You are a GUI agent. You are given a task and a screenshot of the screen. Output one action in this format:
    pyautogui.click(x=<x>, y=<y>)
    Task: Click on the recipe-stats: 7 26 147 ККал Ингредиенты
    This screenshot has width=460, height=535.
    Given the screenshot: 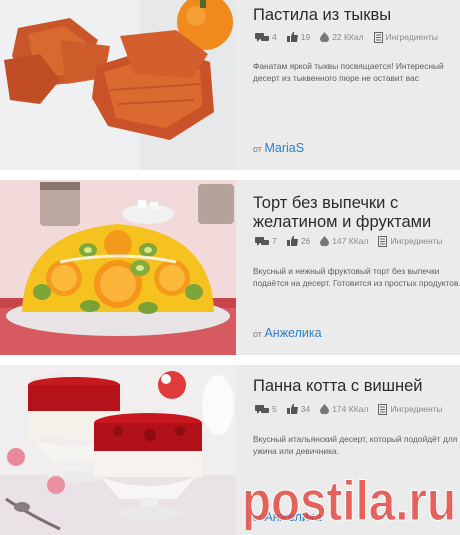 What is the action you would take?
    pyautogui.click(x=354, y=241)
    